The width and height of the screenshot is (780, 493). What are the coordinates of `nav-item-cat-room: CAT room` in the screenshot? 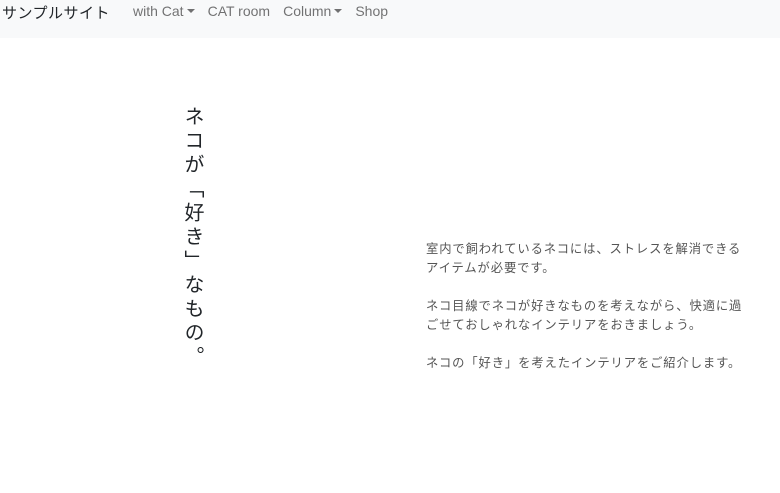 It's located at (239, 11).